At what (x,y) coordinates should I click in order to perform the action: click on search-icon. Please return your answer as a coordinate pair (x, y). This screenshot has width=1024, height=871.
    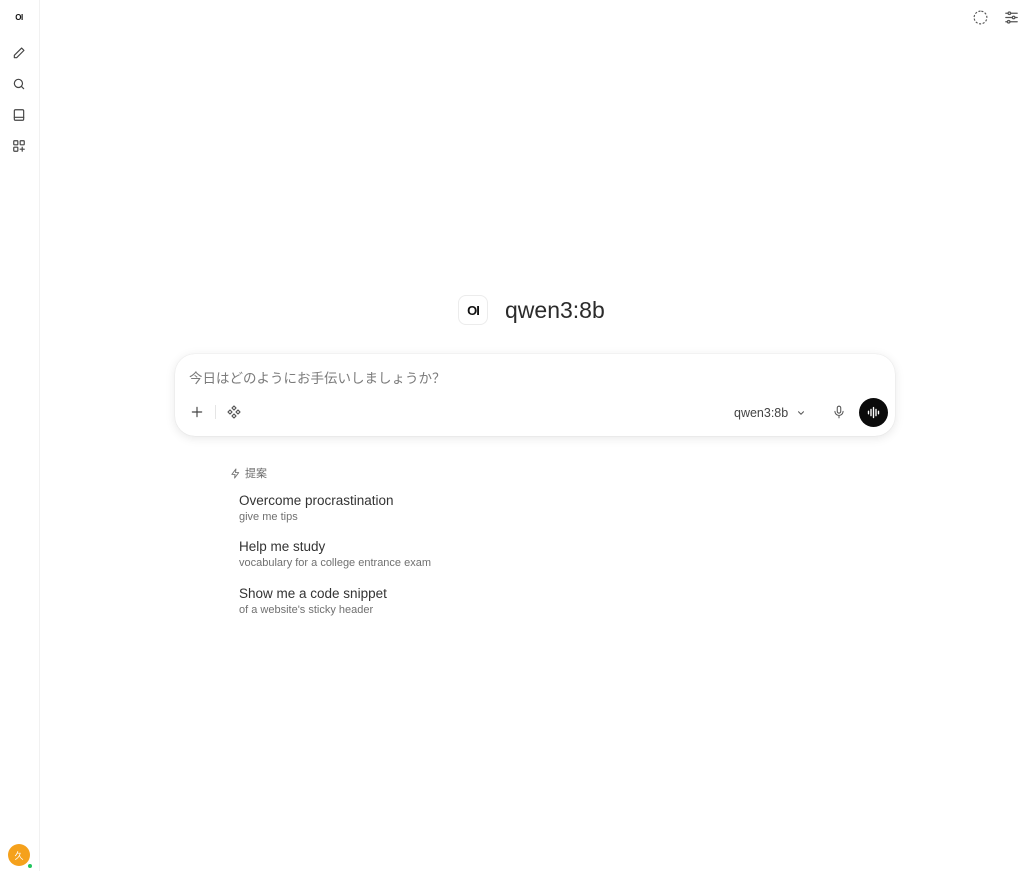
    Looking at the image, I should click on (19, 84).